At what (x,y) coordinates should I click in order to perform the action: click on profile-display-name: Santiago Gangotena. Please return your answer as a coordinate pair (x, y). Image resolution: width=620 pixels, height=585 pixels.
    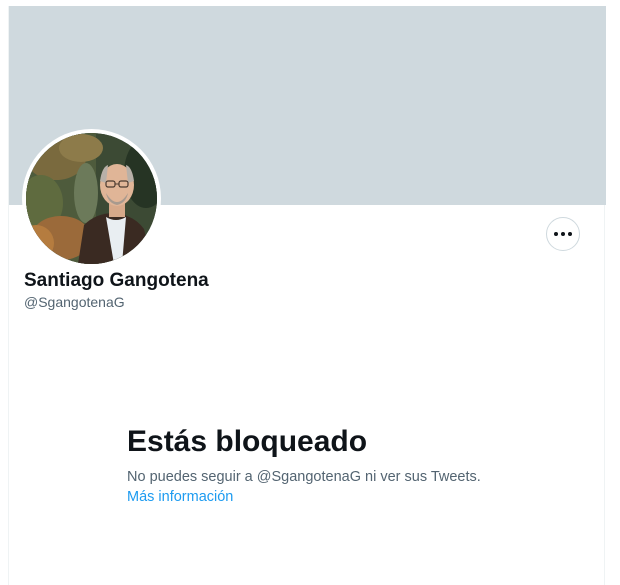
    Looking at the image, I should click on (116, 280).